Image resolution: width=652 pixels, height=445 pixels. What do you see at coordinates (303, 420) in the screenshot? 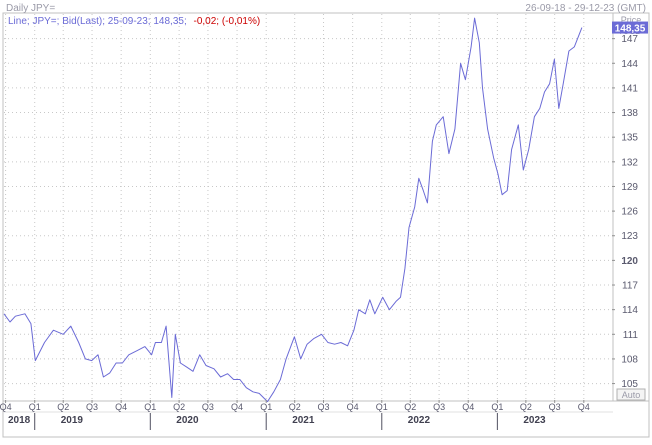
I see `x-year-label: 2021` at bounding box center [303, 420].